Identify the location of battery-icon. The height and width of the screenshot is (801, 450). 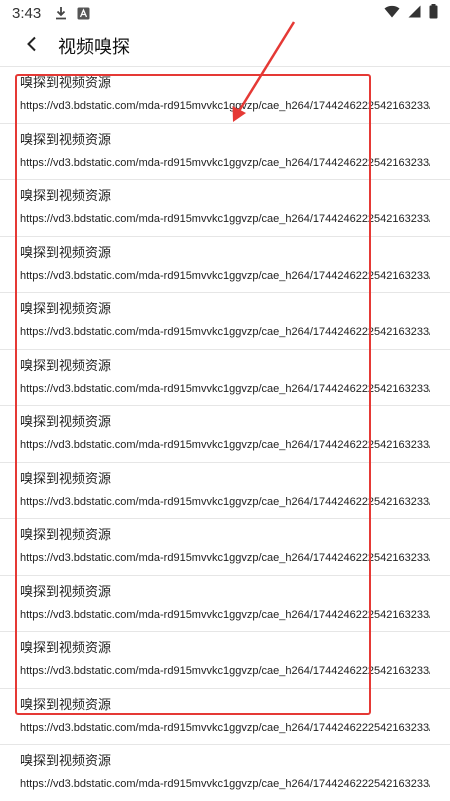
(433, 13).